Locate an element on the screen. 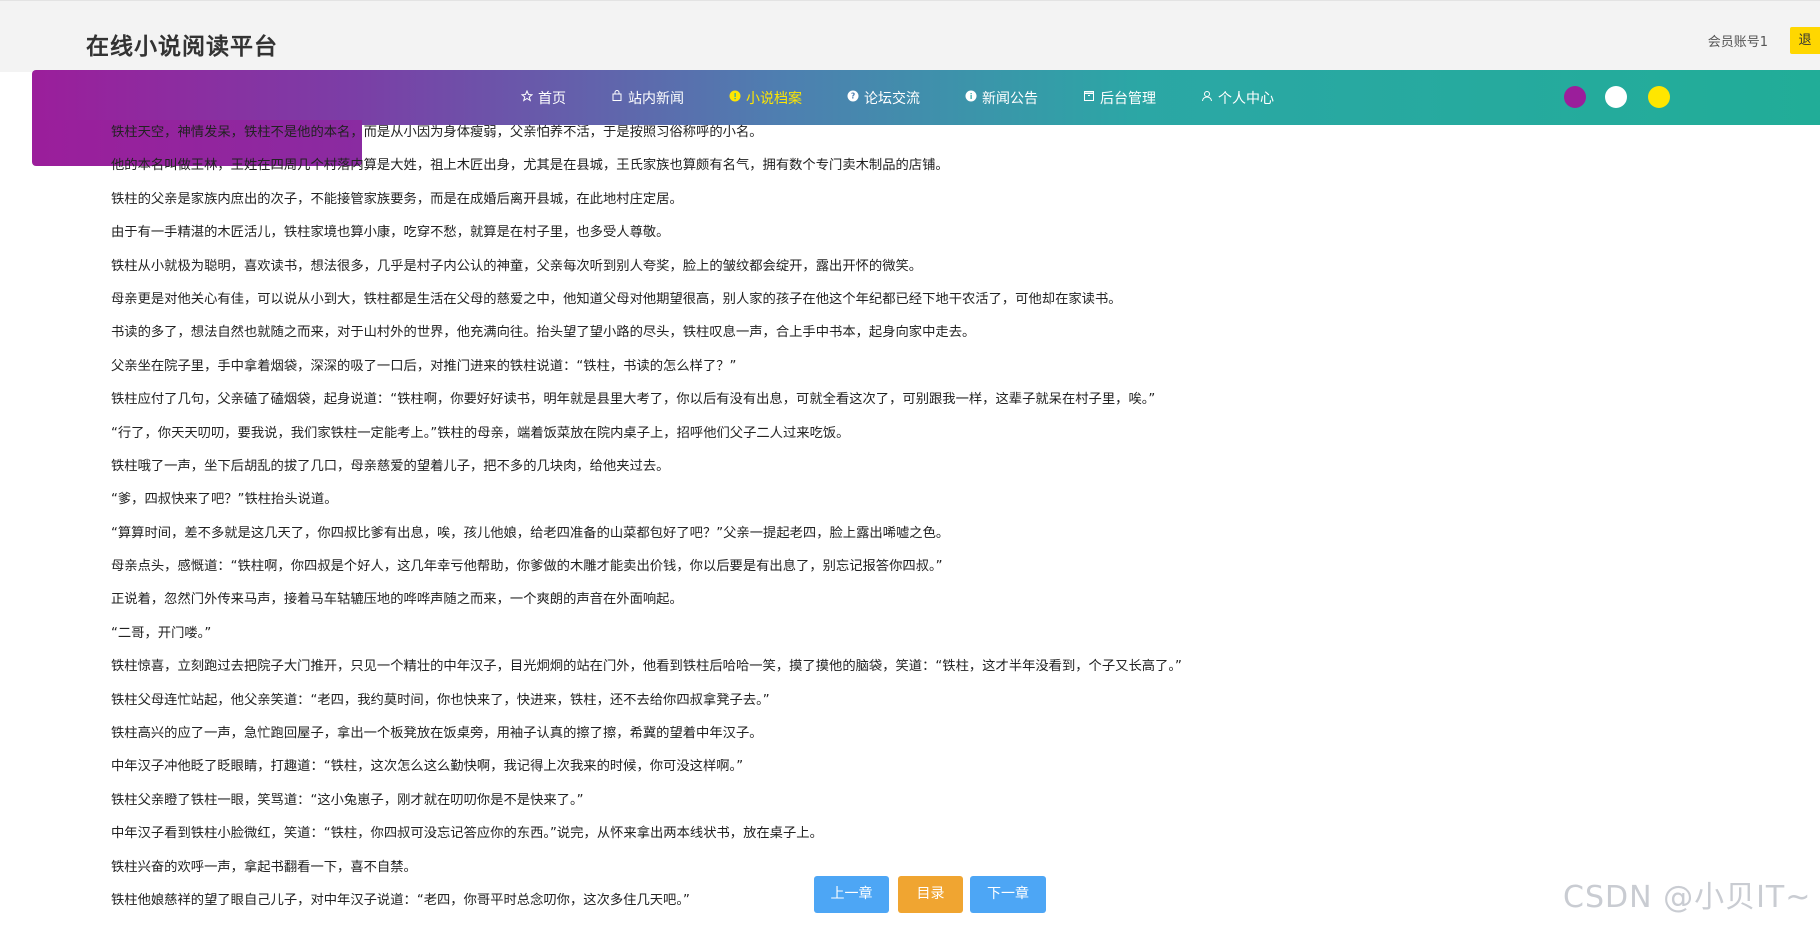 The height and width of the screenshot is (925, 1820). nav-item-novel-archive: 小说档案 is located at coordinates (765, 98).